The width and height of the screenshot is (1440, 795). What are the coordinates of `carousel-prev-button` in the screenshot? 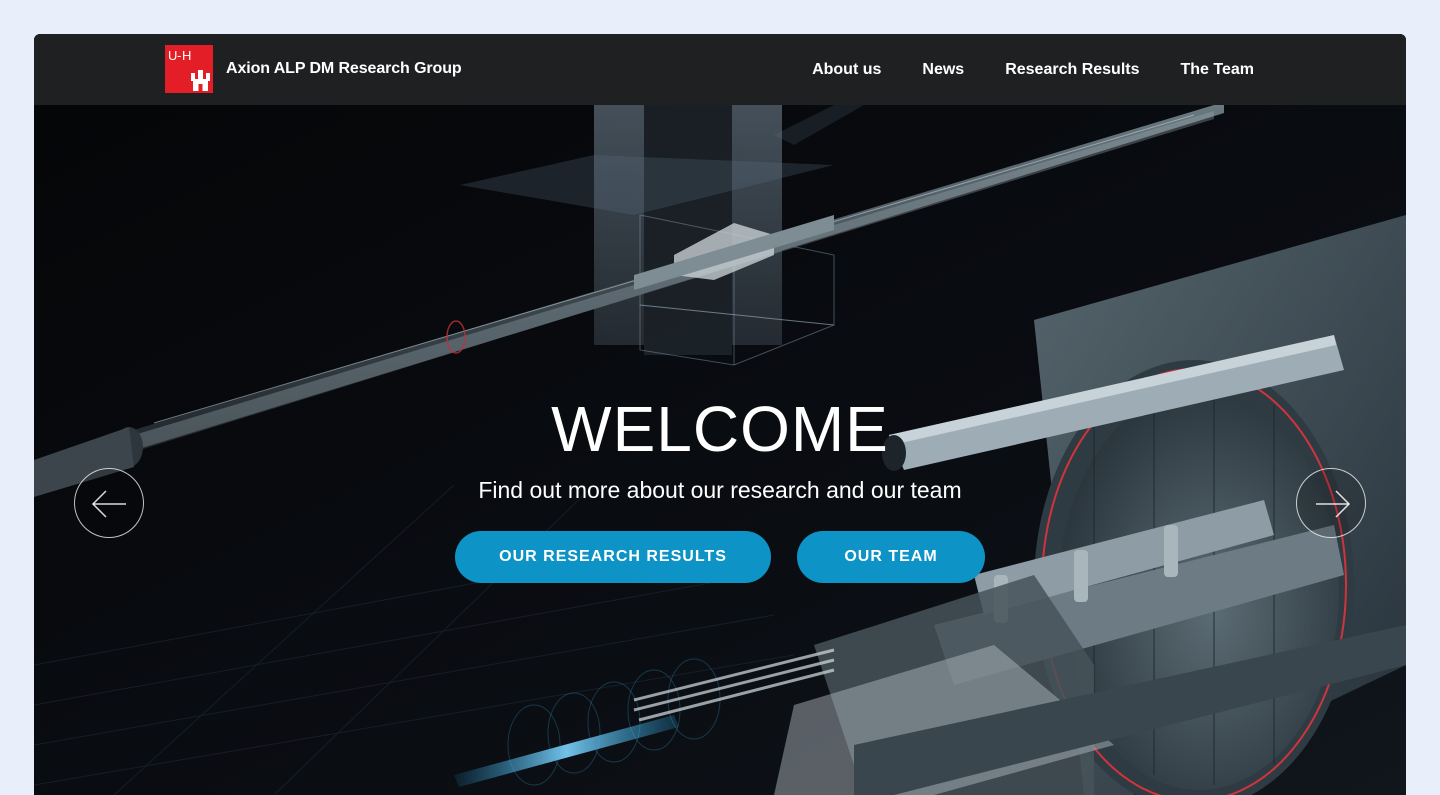 It's located at (109, 503).